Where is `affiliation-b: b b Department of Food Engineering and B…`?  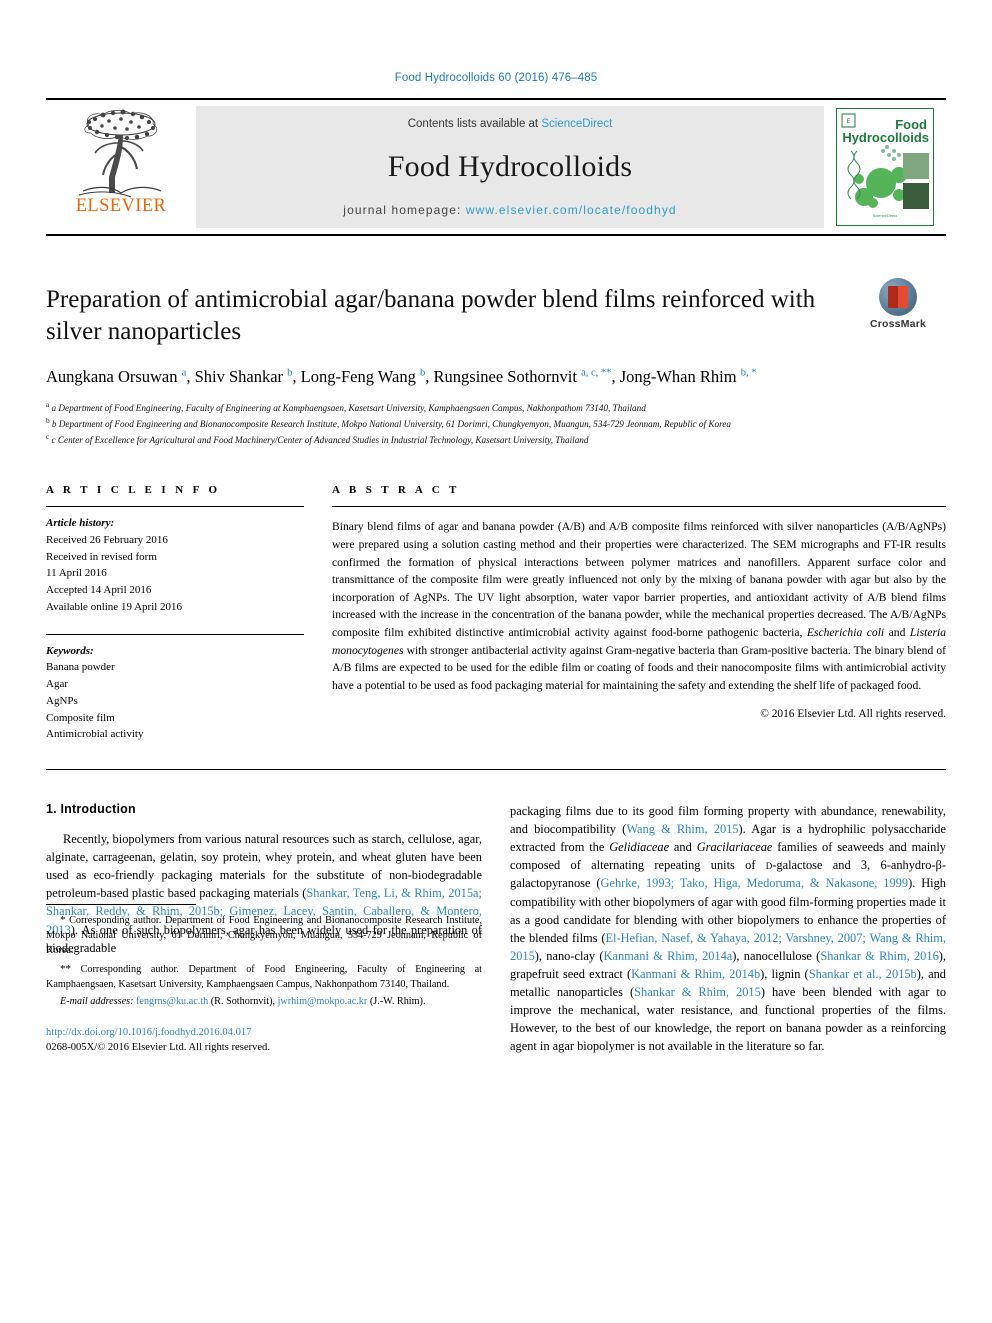
affiliation-b: b b Department of Food Engineering and B… is located at coordinates (388, 423).